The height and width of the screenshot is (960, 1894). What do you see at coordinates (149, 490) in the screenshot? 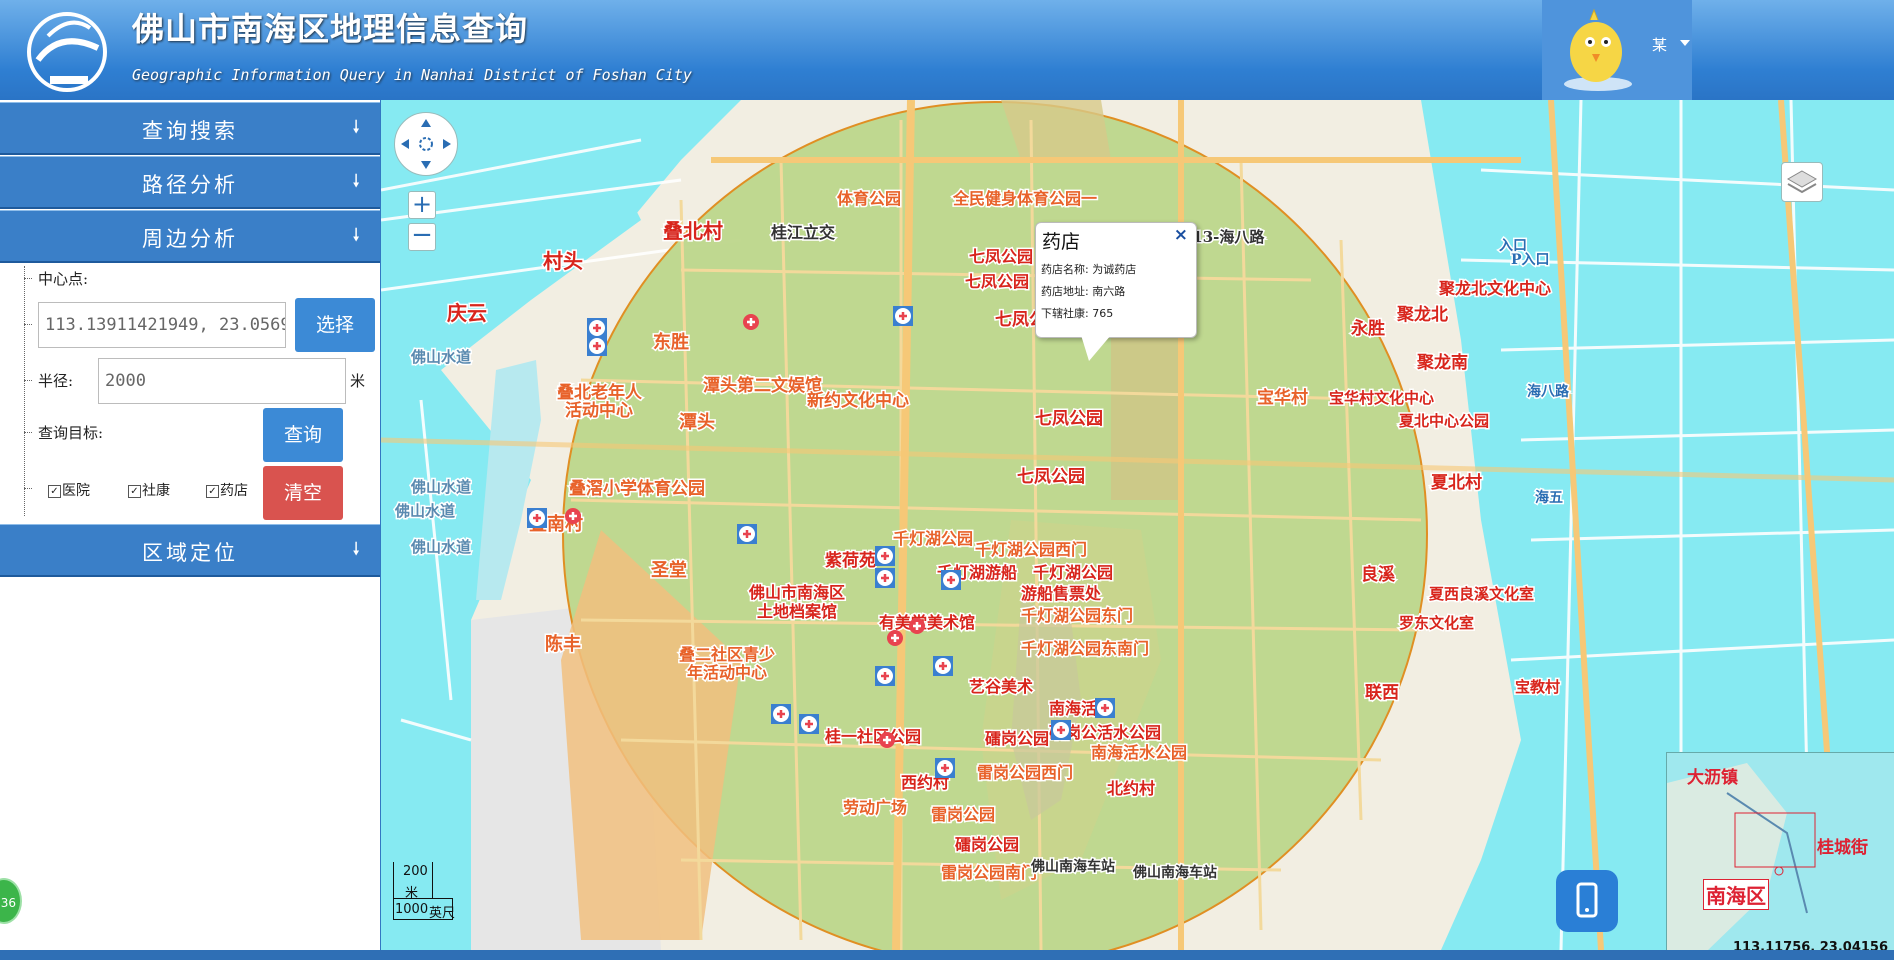
I see `checkbox-health-center: ✓ 社康` at bounding box center [149, 490].